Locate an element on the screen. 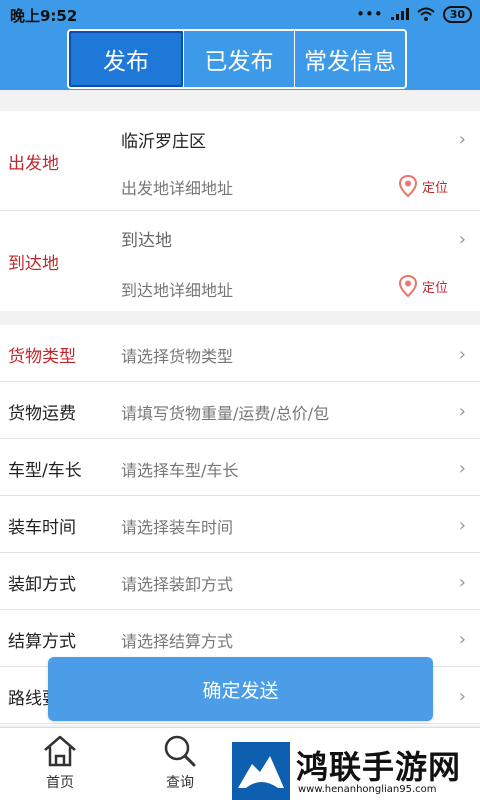  home-icon is located at coordinates (60, 751).